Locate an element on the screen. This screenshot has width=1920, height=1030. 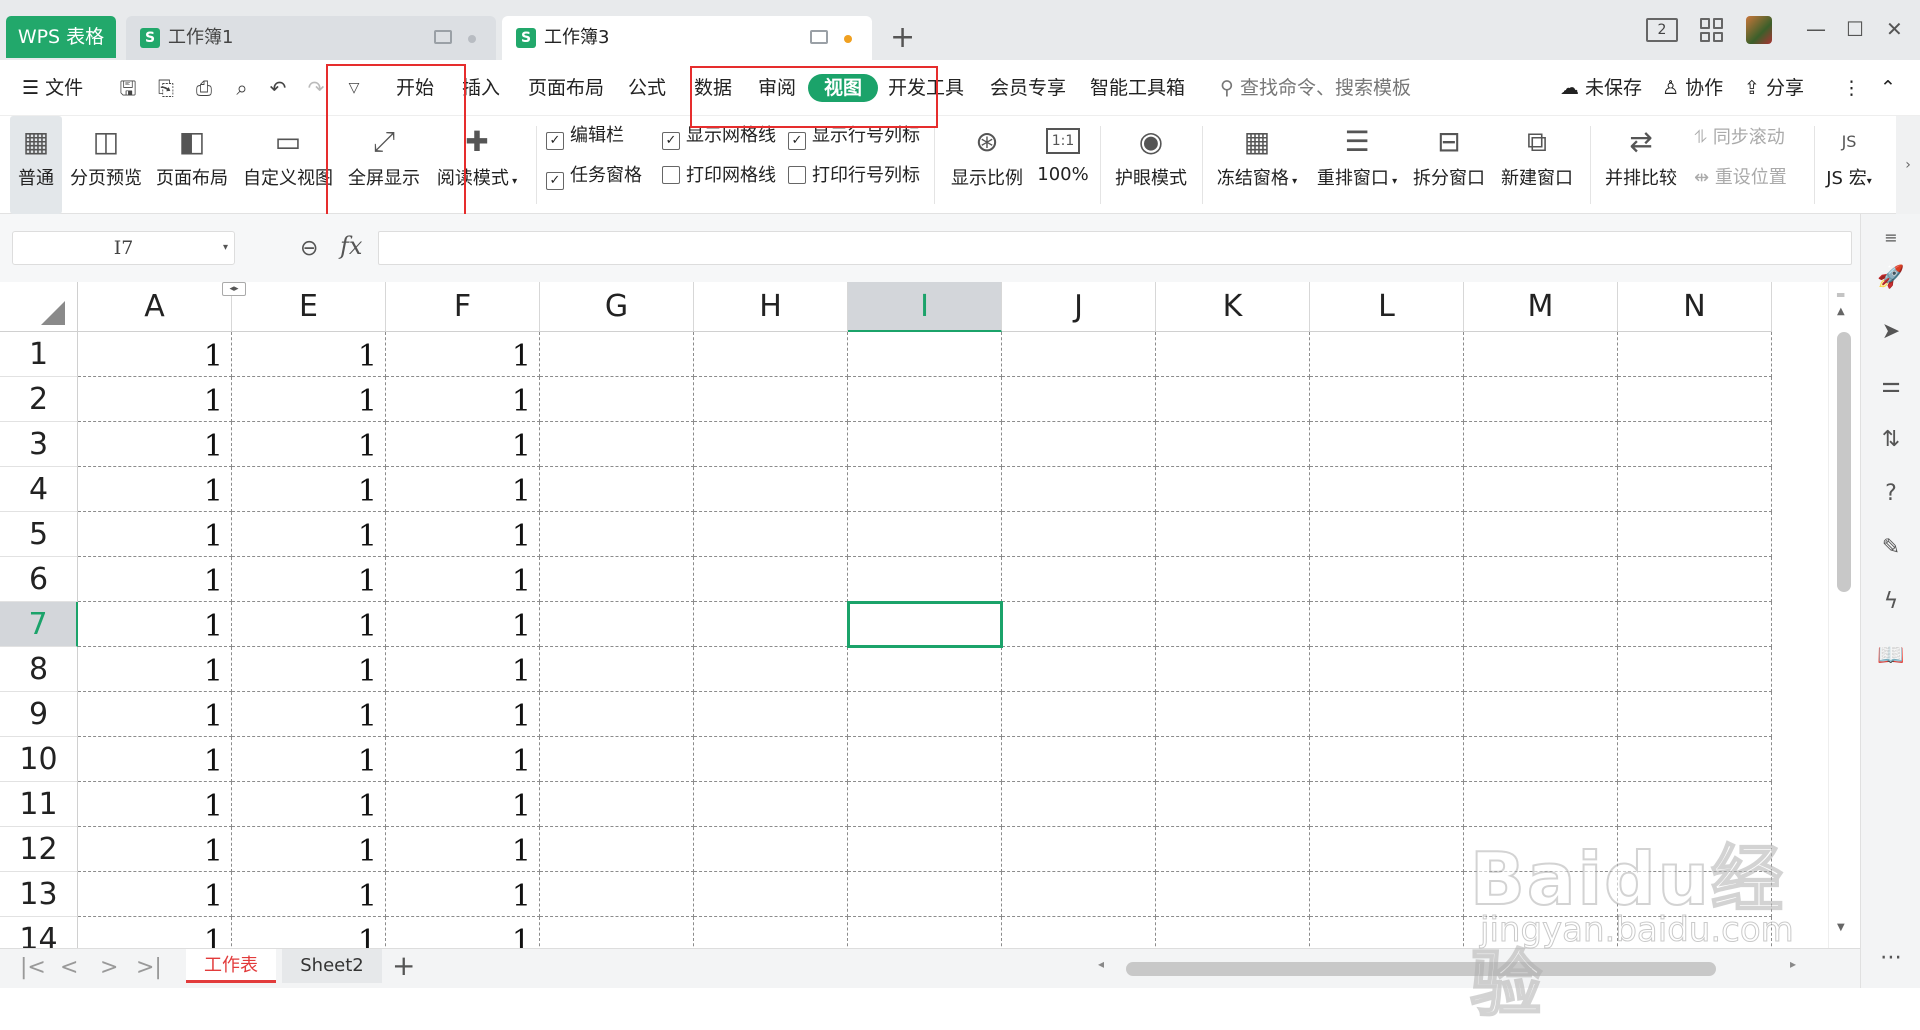
cell-j3 is located at coordinates (1079, 444).